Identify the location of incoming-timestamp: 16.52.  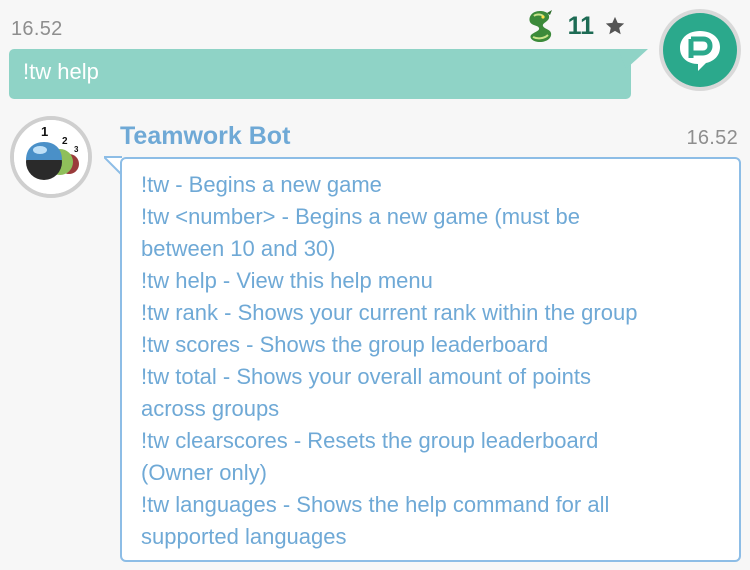
(712, 138).